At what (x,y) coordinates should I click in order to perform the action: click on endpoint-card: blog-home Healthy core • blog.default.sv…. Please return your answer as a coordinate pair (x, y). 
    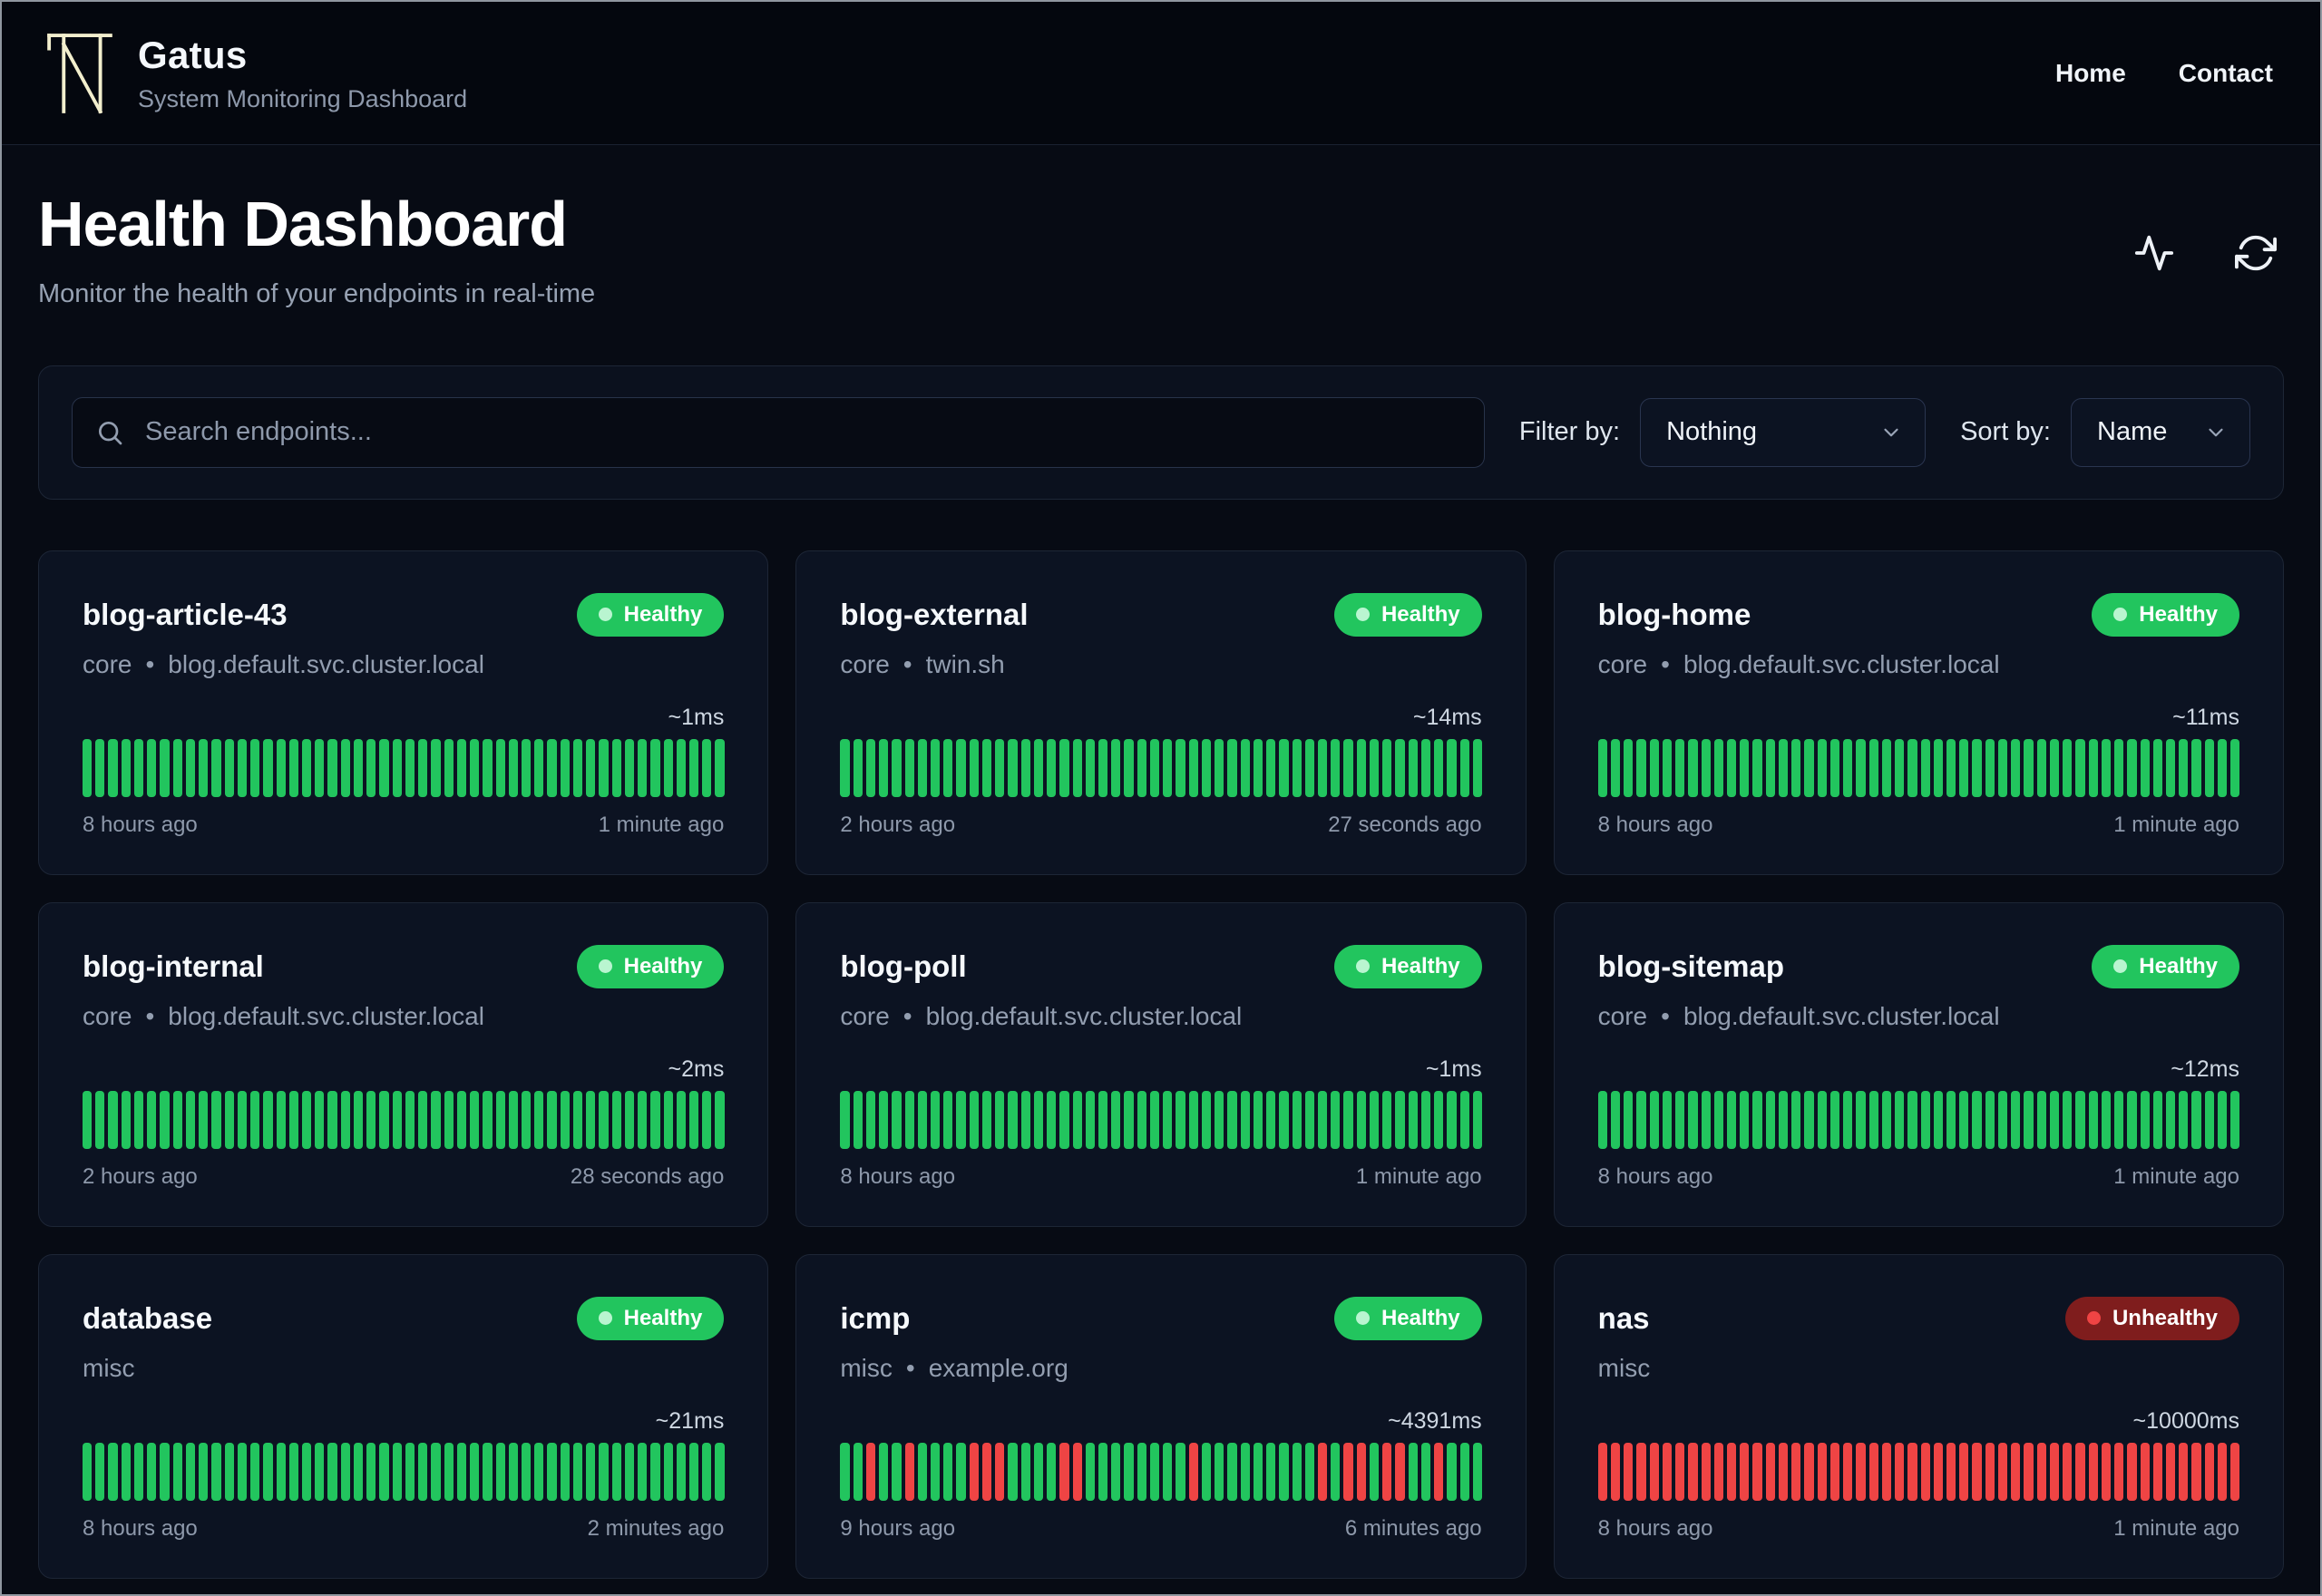
    Looking at the image, I should click on (1918, 712).